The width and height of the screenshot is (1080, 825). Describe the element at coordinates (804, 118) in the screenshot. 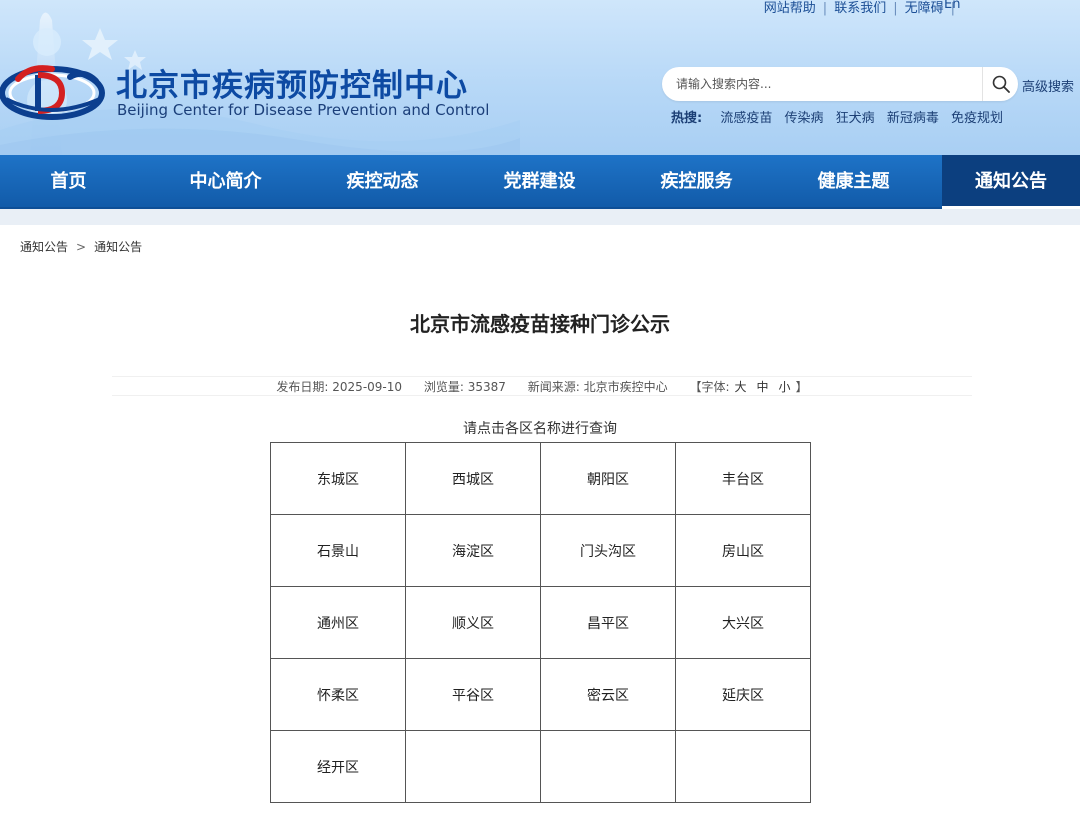

I see `hot-search-item: 传染病` at that location.